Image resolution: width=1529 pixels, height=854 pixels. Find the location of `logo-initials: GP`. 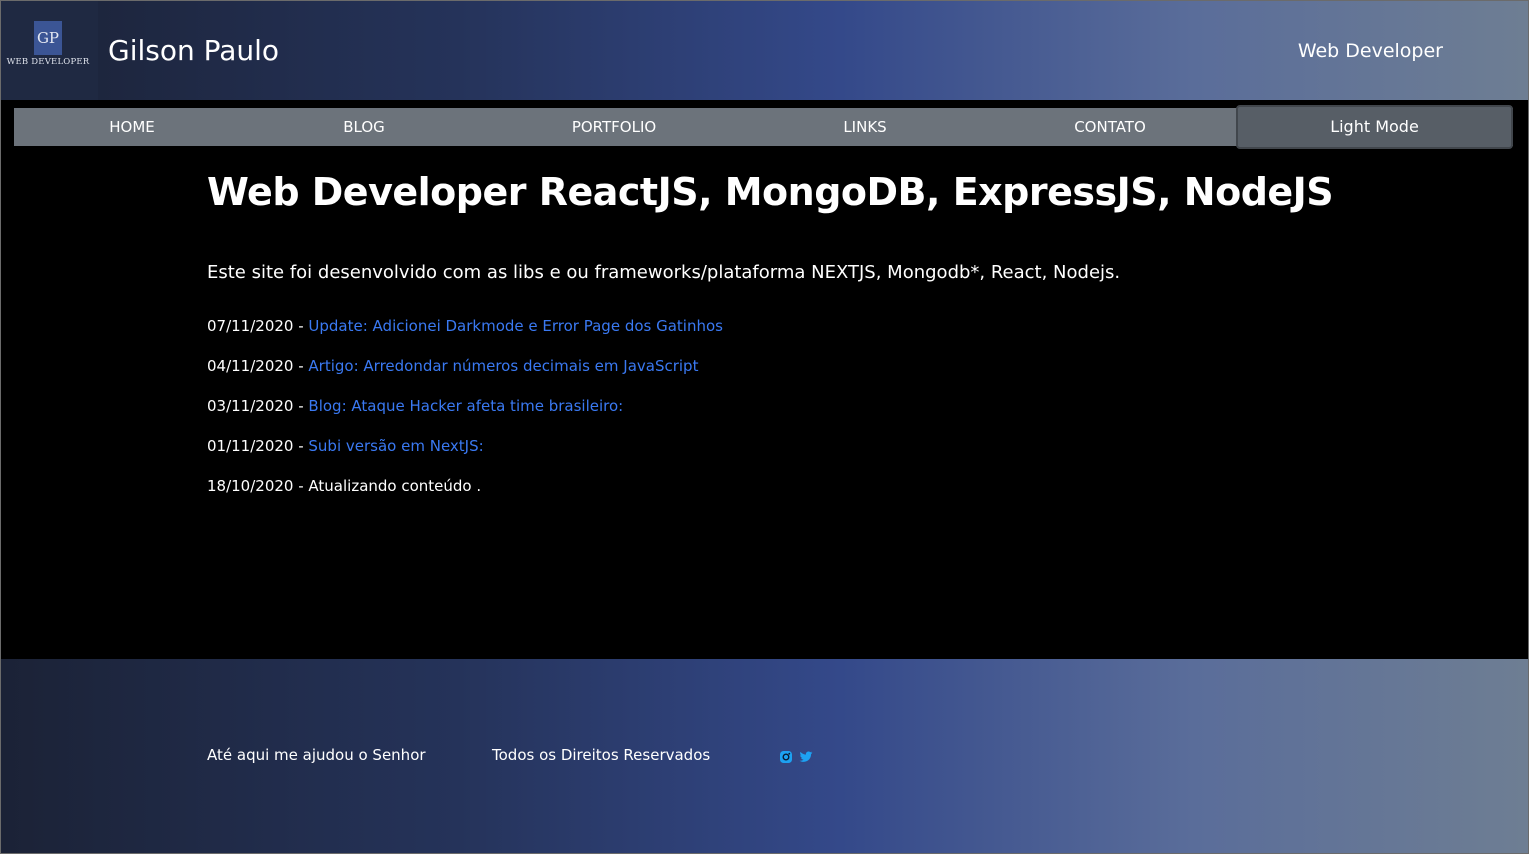

logo-initials: GP is located at coordinates (48, 38).